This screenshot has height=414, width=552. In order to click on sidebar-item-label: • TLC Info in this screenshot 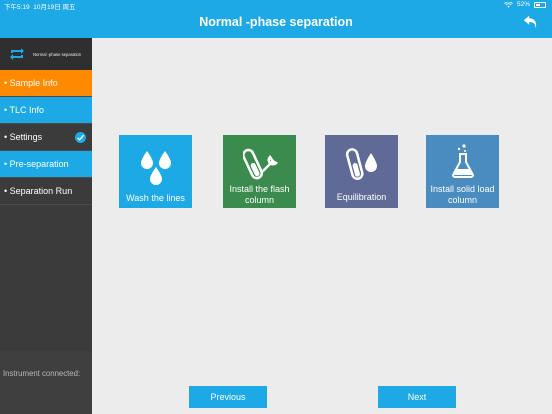, I will do `click(24, 110)`.